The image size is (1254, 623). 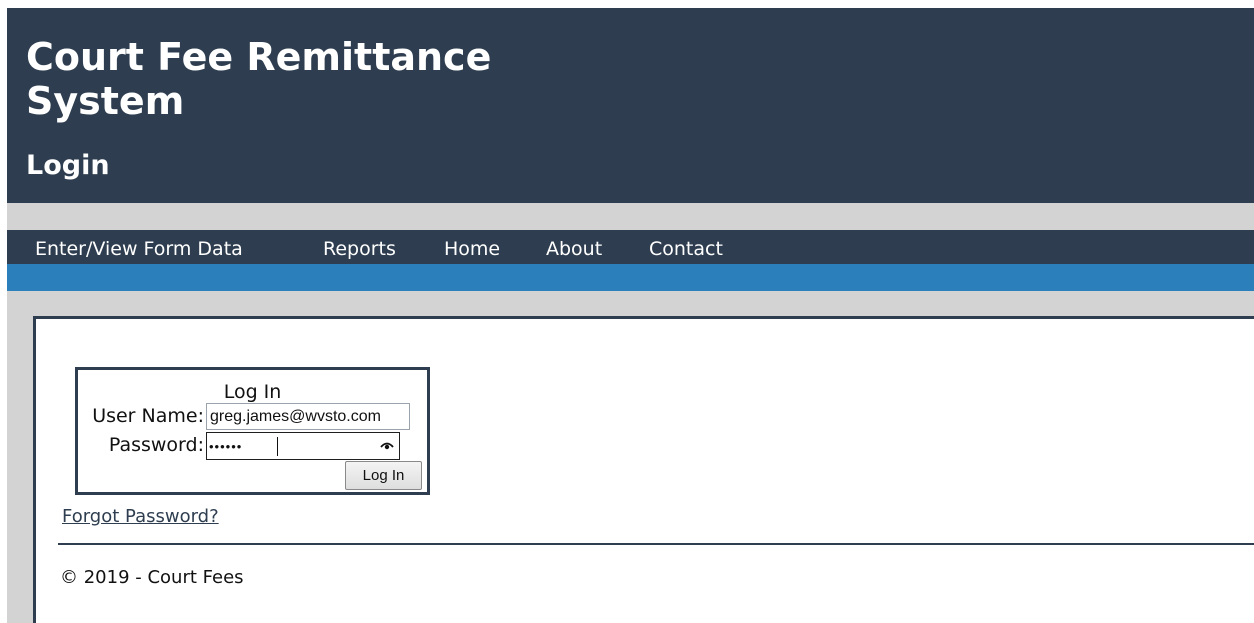 What do you see at coordinates (156, 445) in the screenshot?
I see `password-label: Password:` at bounding box center [156, 445].